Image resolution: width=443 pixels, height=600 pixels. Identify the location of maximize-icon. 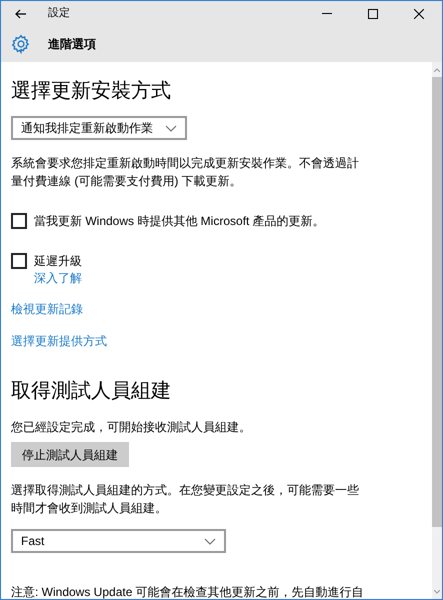
(373, 13).